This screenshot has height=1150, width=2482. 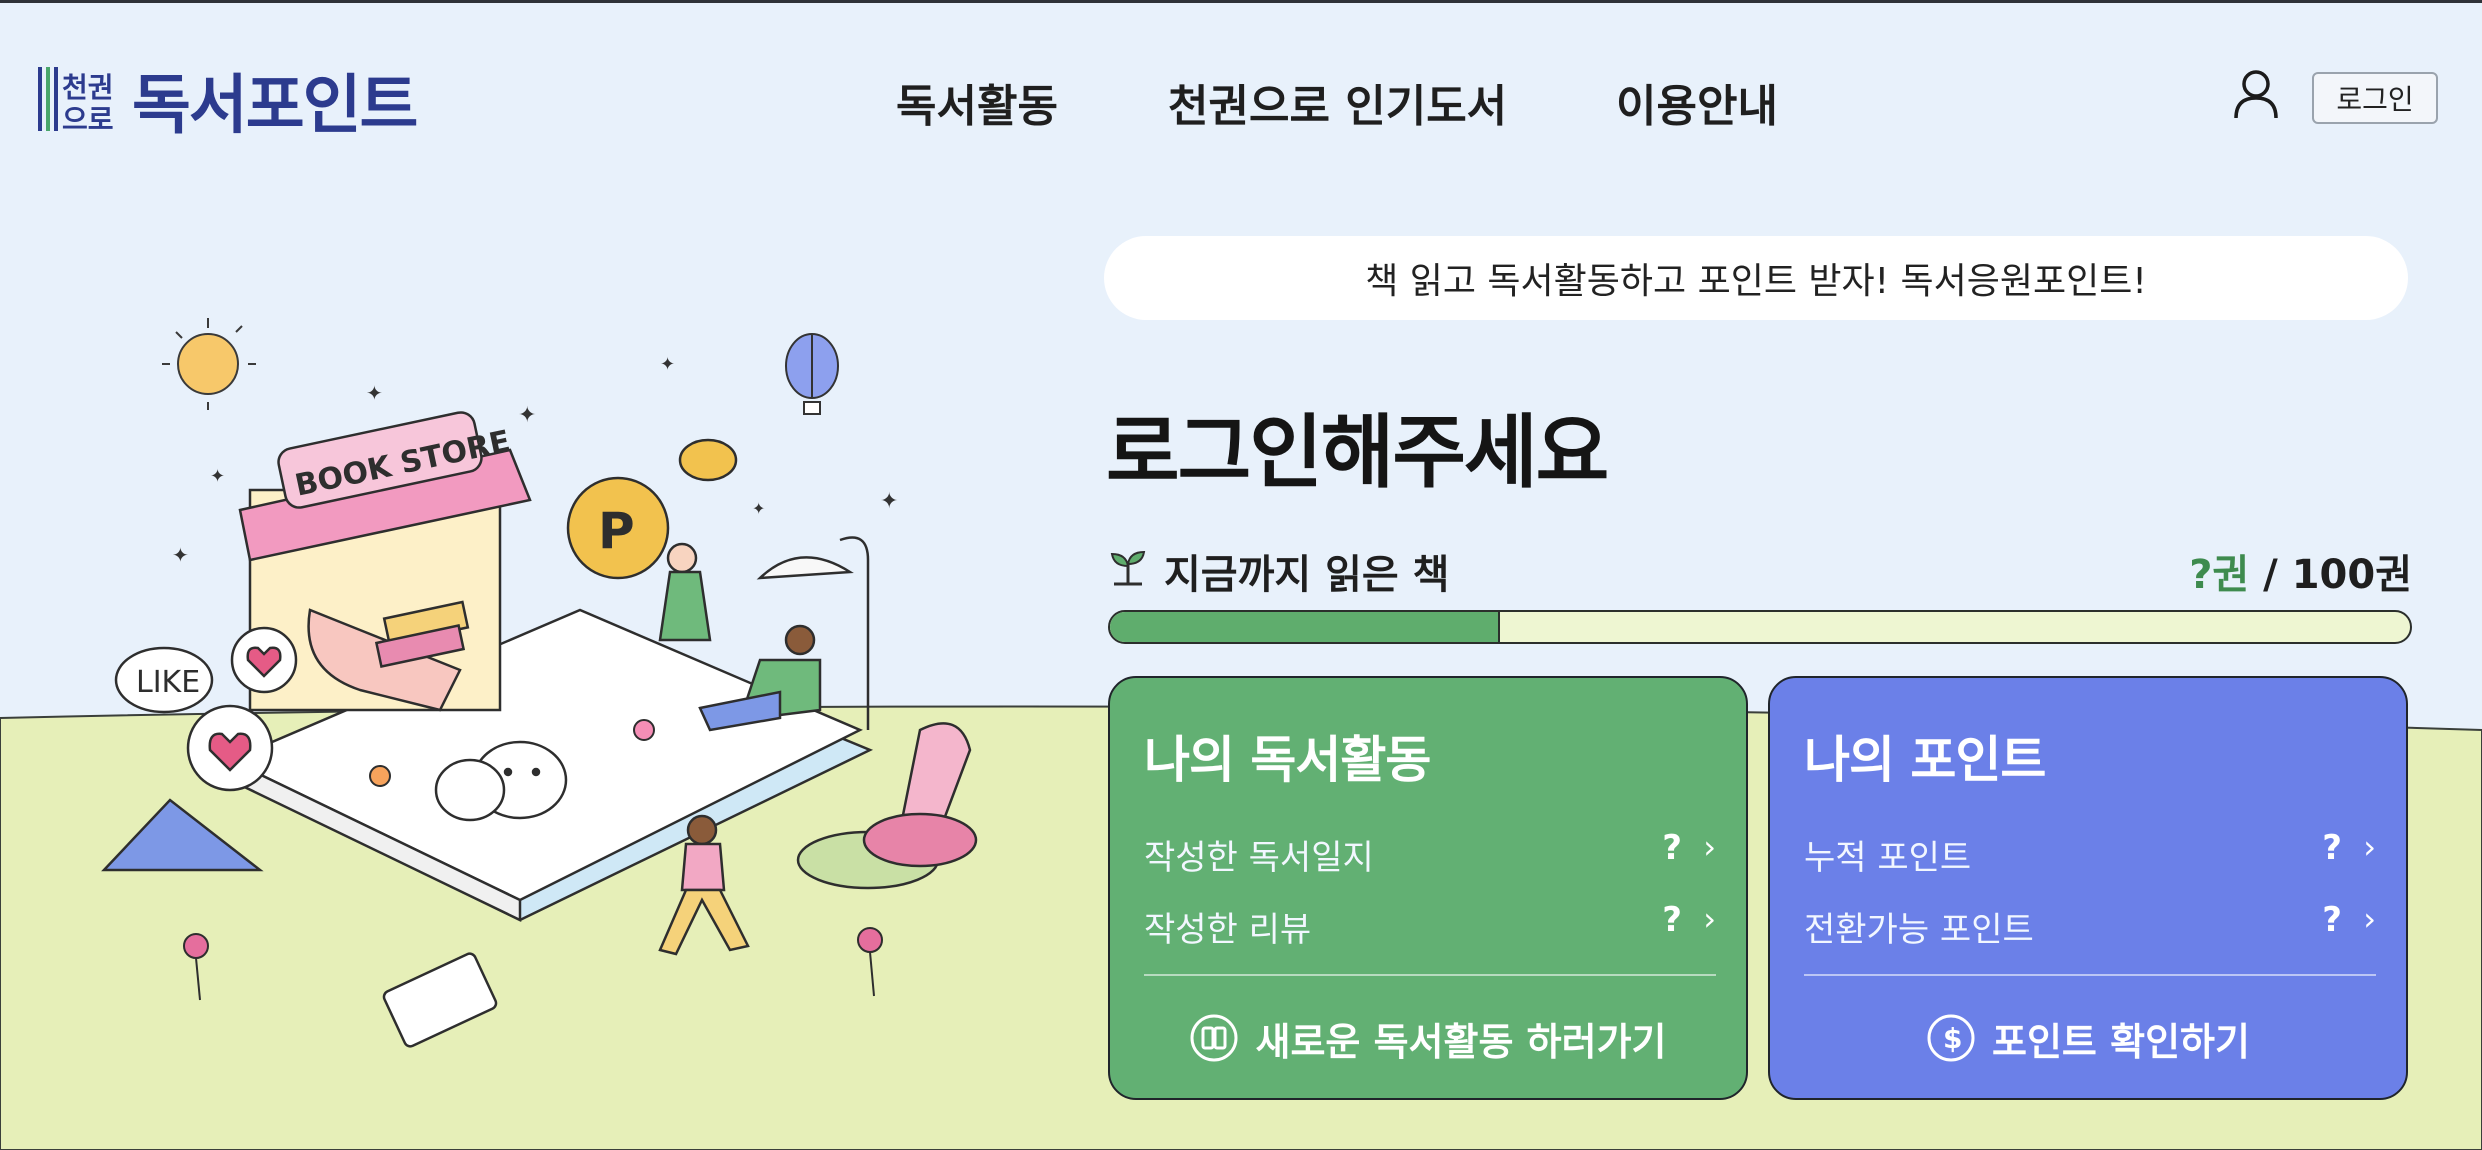 I want to click on coin-letter: P, so click(x=616, y=531).